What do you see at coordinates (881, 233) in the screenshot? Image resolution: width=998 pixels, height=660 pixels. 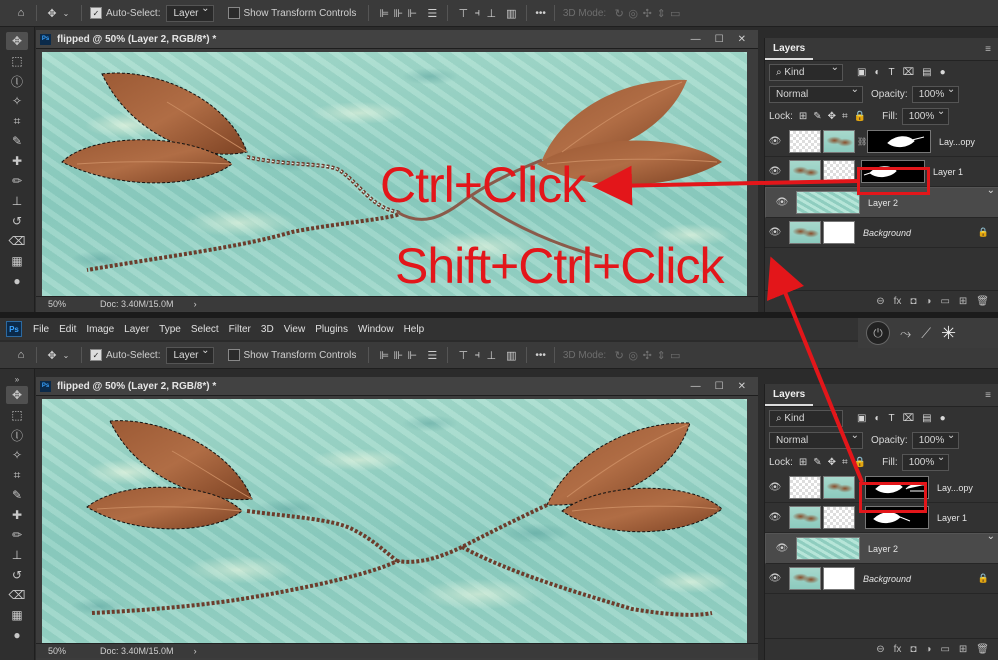 I see `layer-row-background: 👁 Background 🔒` at bounding box center [881, 233].